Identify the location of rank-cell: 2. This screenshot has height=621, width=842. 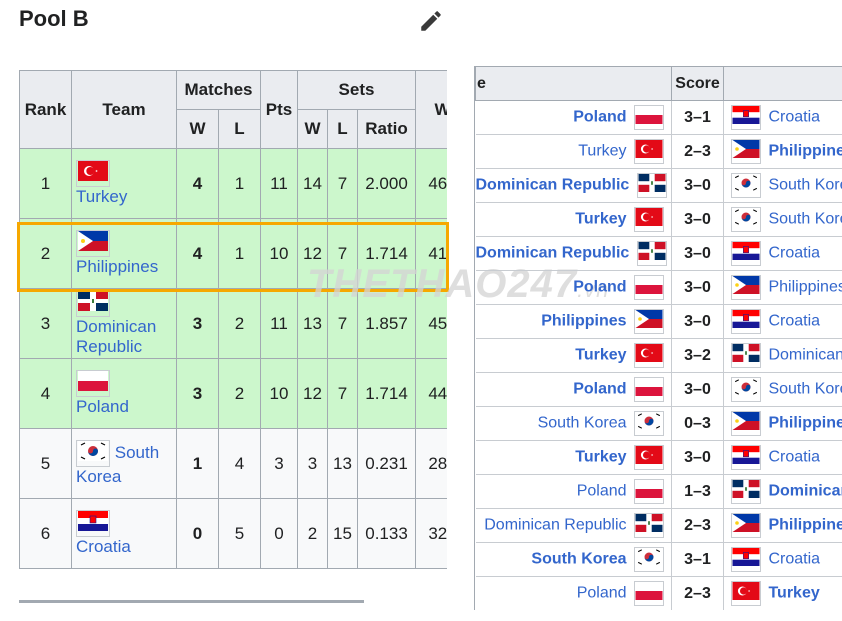
(45, 253).